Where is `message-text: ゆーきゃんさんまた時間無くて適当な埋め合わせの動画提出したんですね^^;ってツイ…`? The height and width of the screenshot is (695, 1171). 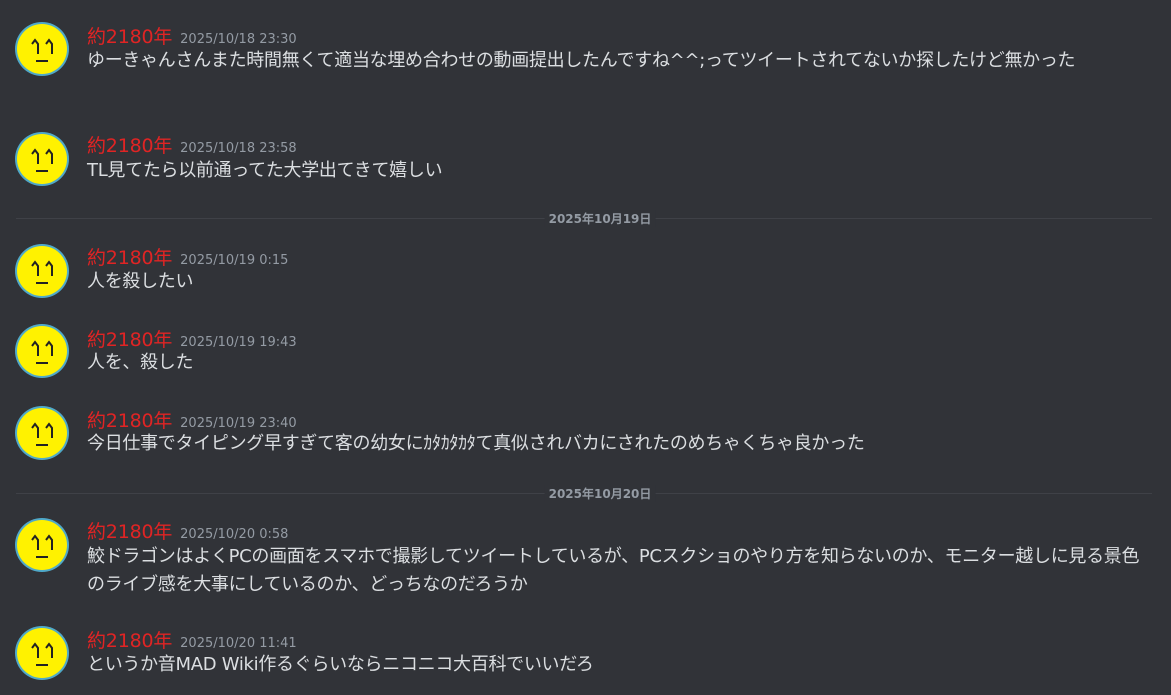
message-text: ゆーきゃんさんまた時間無くて適当な埋め合わせの動画提出したんですね^^;ってツイ… is located at coordinates (581, 60).